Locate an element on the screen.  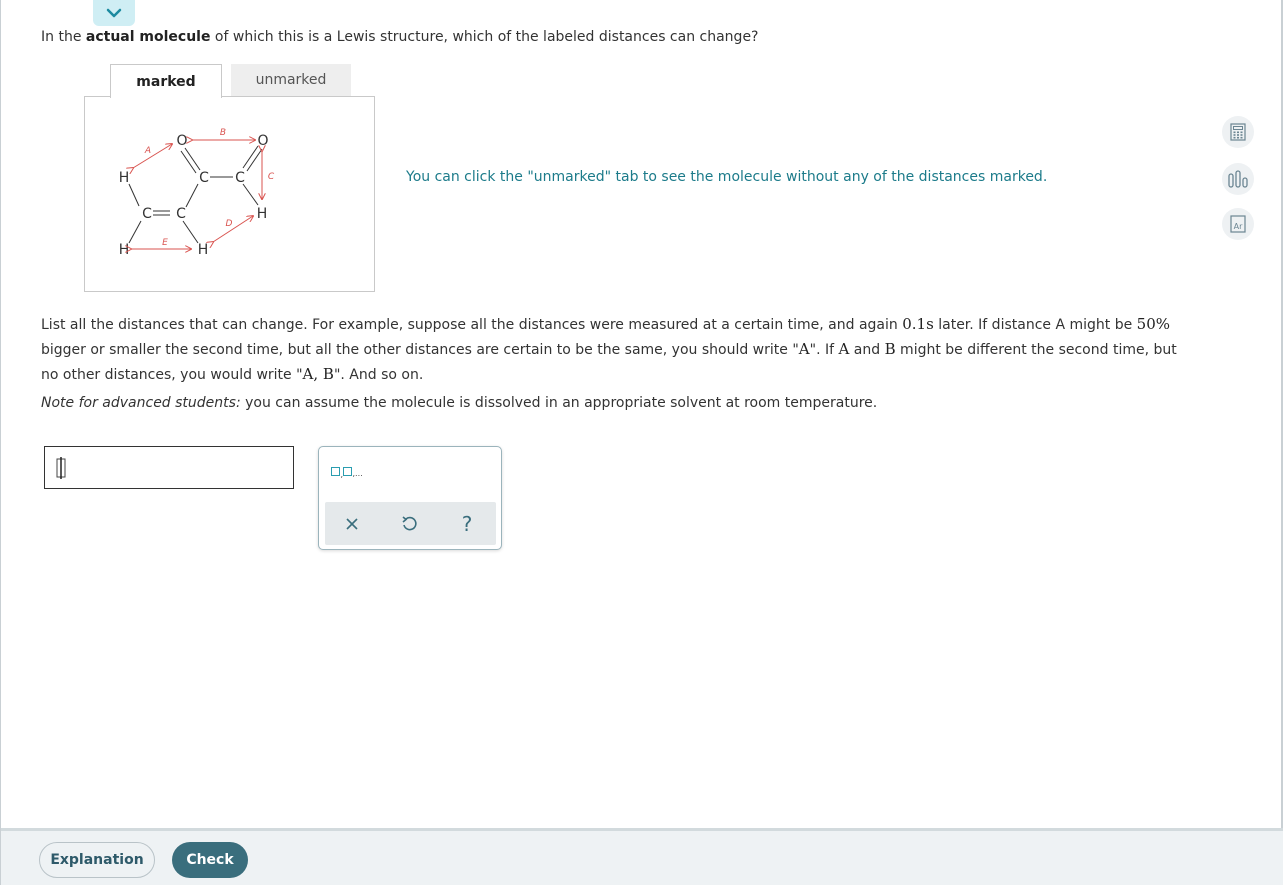
chevron-down-icon is located at coordinates (114, 13).